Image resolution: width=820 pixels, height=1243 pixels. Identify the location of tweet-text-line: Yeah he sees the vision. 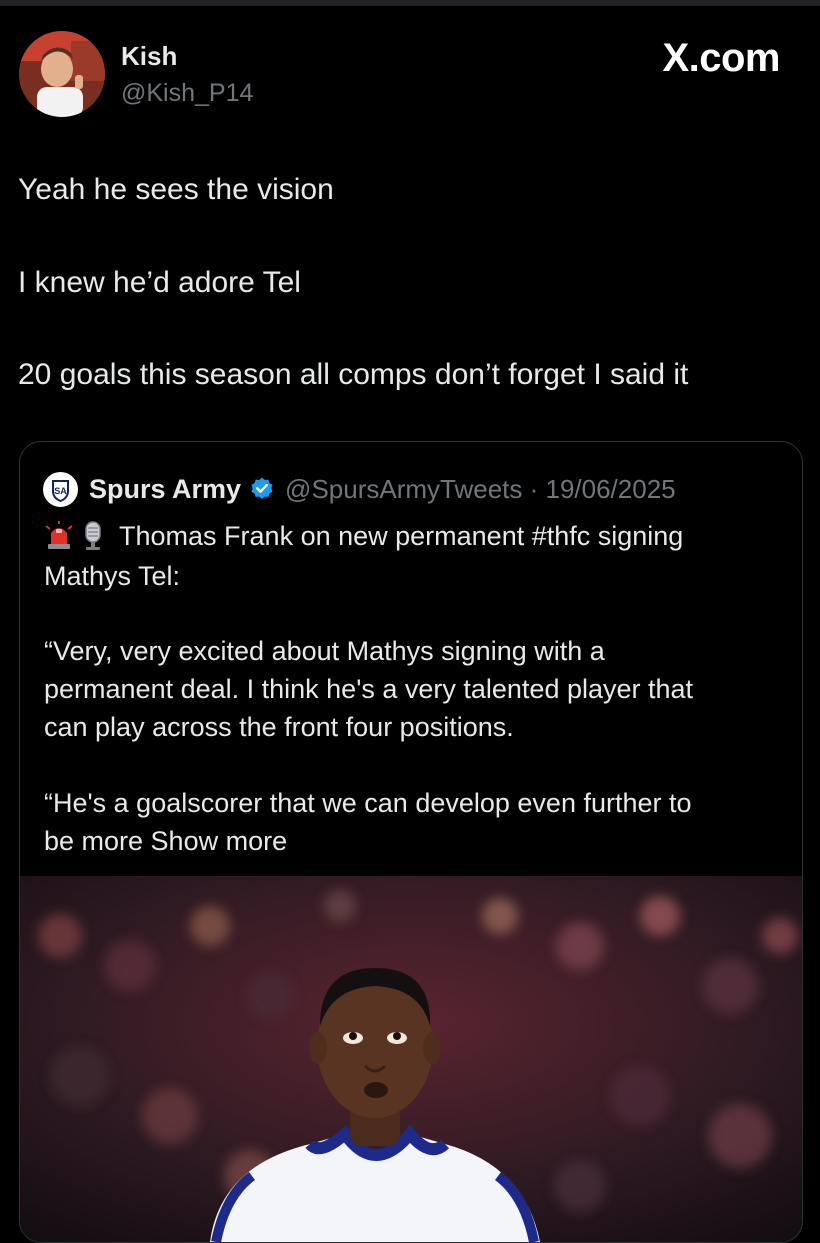
(176, 189).